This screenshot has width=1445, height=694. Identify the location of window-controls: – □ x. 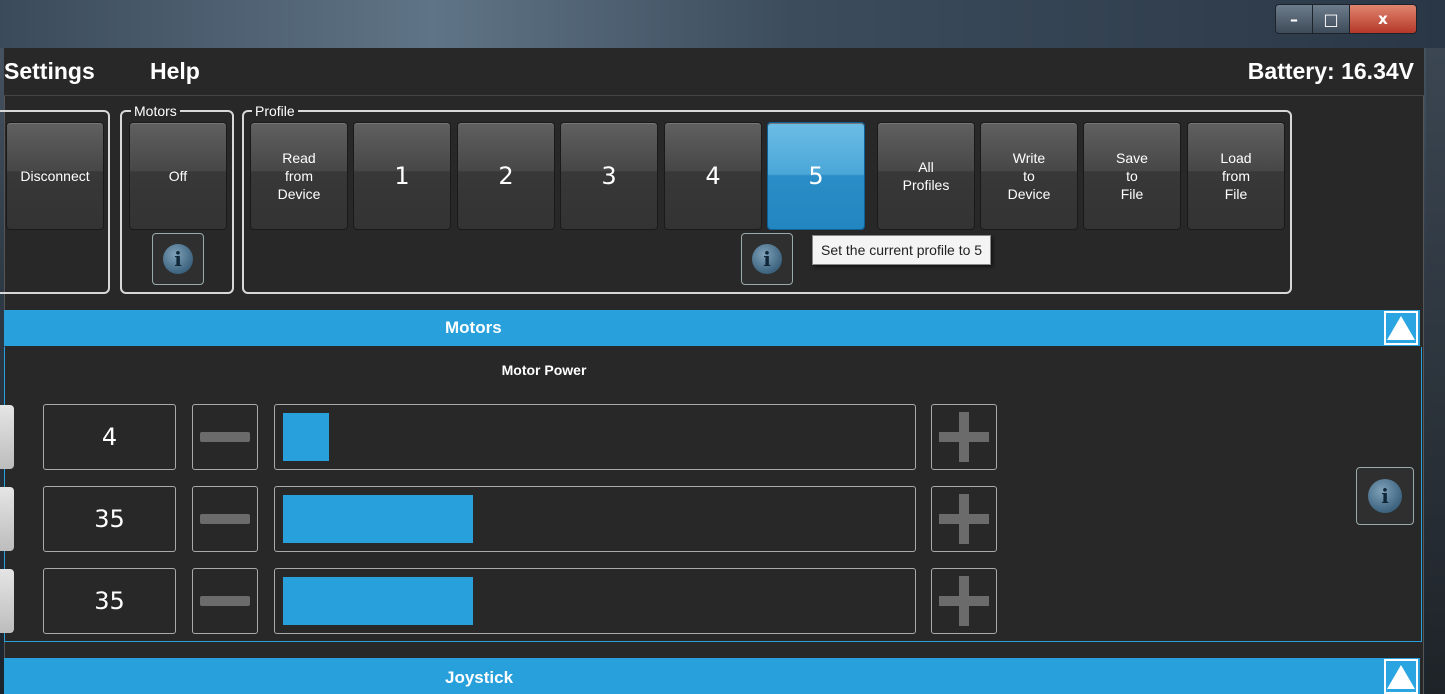
(1346, 19).